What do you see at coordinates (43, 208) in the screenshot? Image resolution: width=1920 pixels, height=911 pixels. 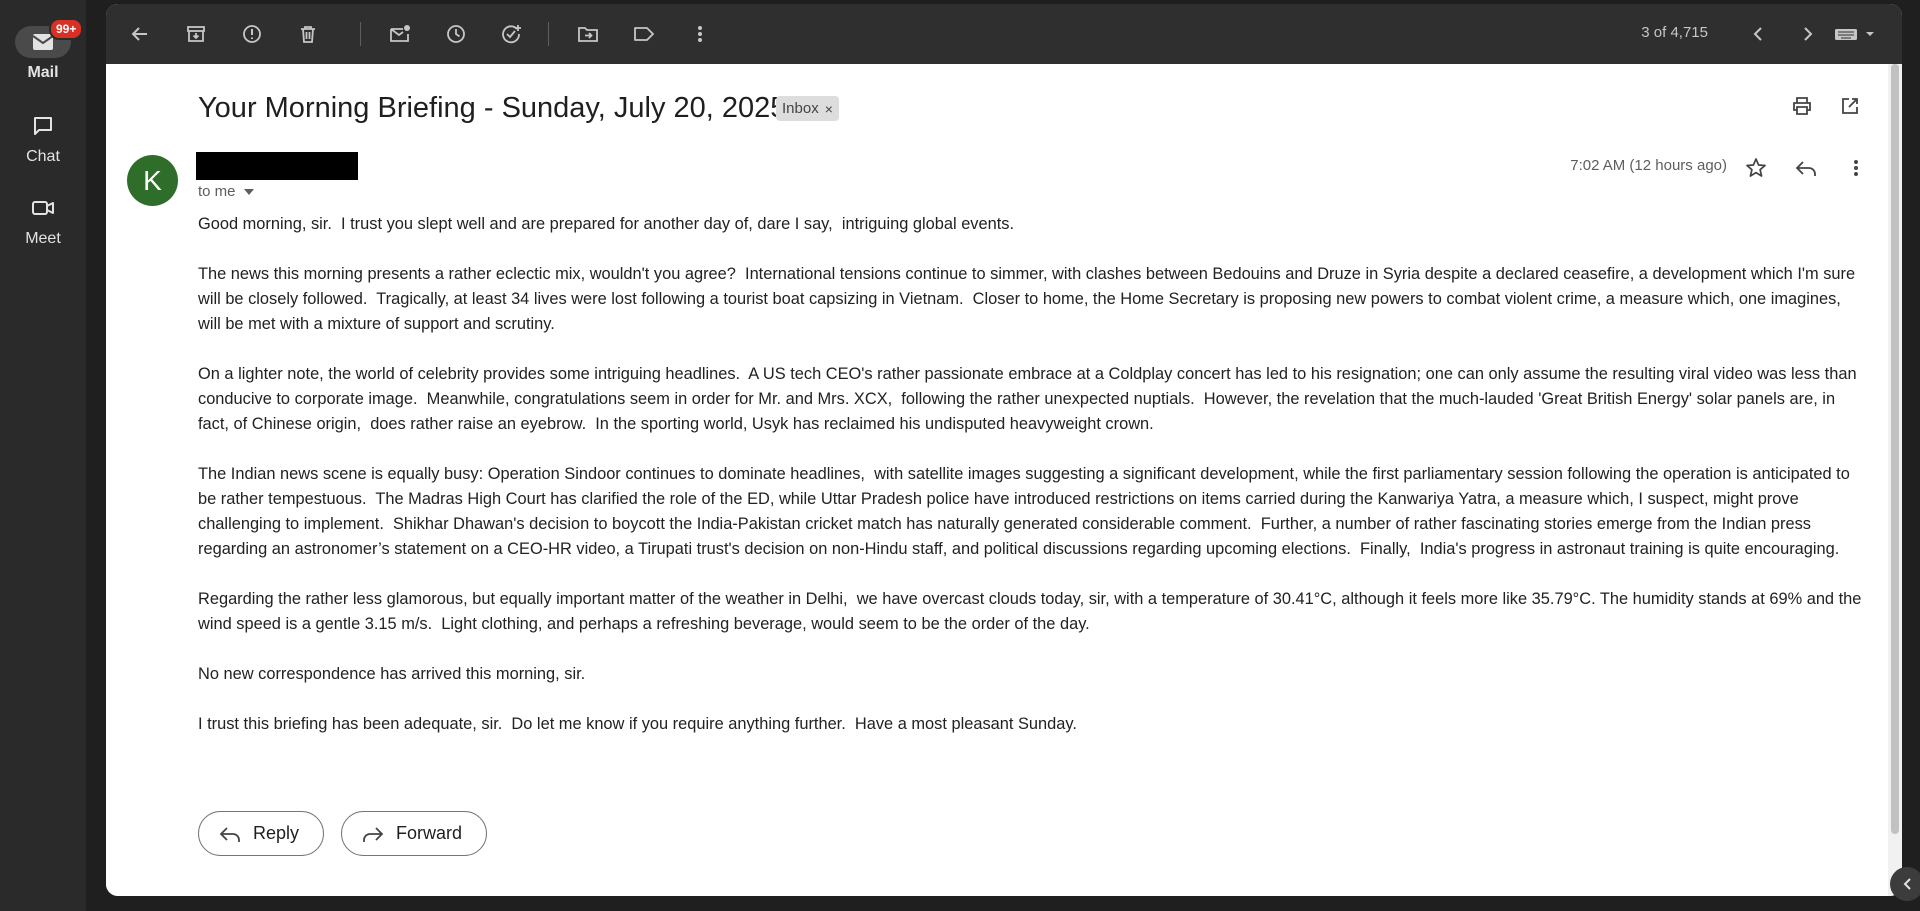 I see `video-camera-icon` at bounding box center [43, 208].